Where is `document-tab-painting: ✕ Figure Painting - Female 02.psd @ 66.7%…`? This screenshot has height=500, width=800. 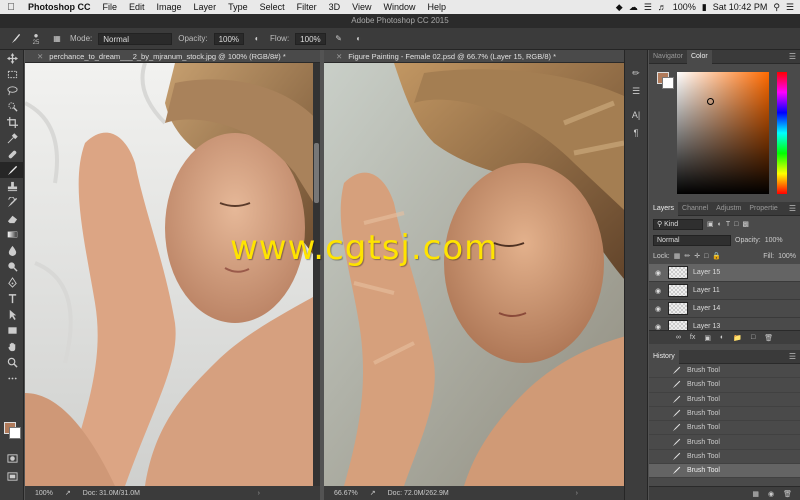
document-tab-painting: ✕ Figure Painting - Female 02.psd @ 66.7%… is located at coordinates (481, 56).